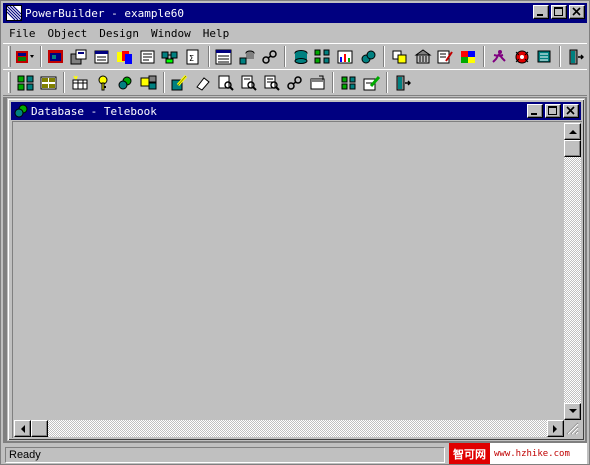  I want to click on properties-button, so click(317, 83).